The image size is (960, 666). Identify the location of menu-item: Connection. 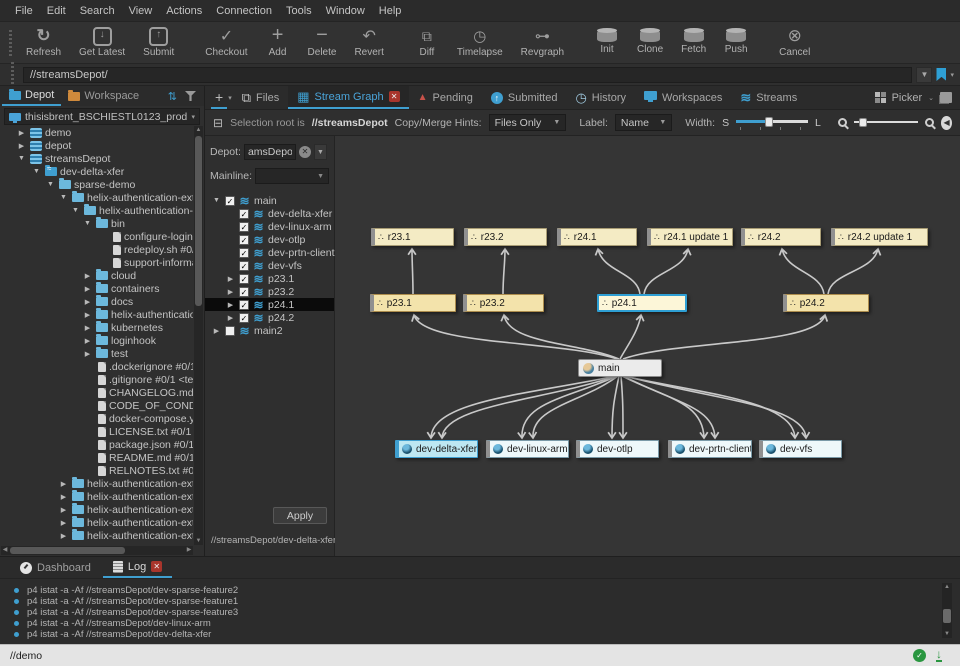
(244, 11).